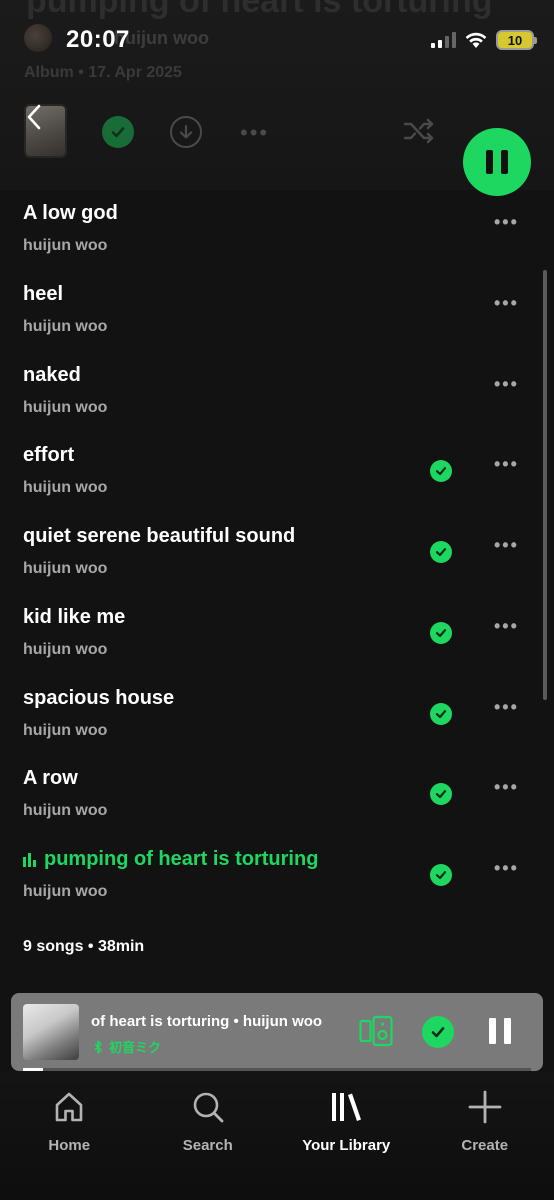  What do you see at coordinates (346, 1135) in the screenshot?
I see `nav-your-library: Your Library` at bounding box center [346, 1135].